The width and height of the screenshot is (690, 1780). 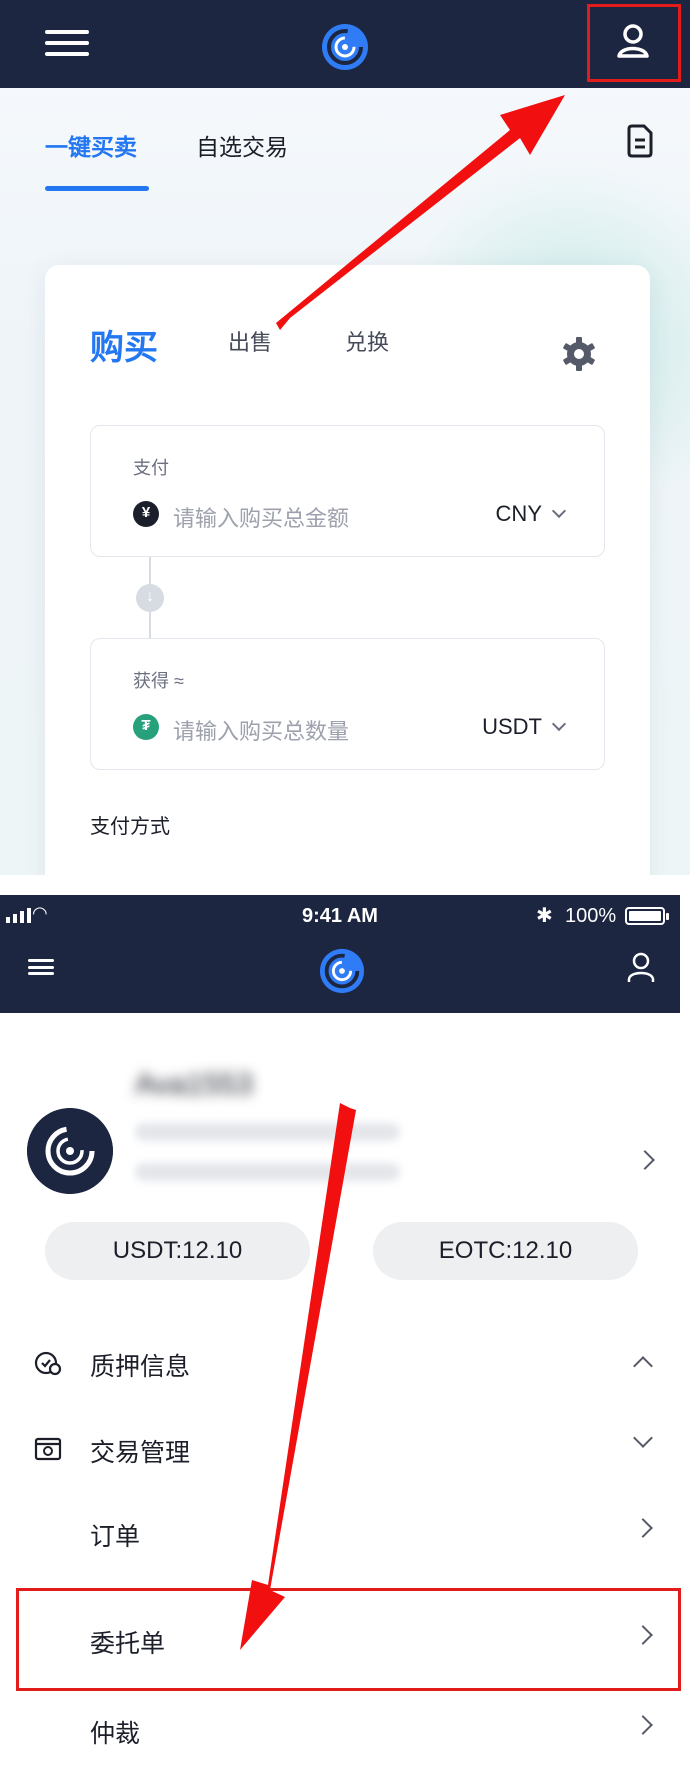 I want to click on trade-mode-tabs: 一键买卖 自选交易, so click(x=345, y=143).